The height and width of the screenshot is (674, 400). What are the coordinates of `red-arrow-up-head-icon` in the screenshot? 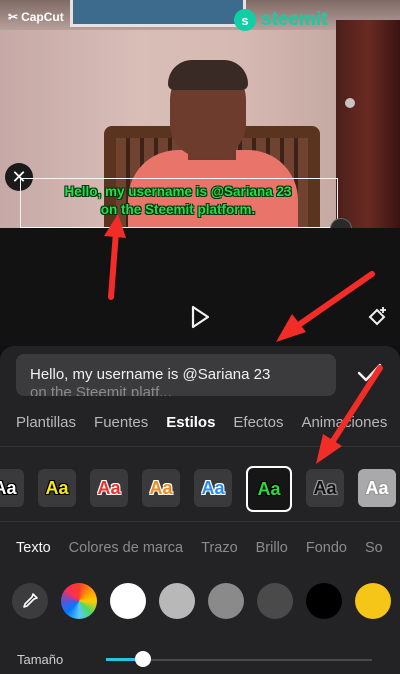 It's located at (115, 226).